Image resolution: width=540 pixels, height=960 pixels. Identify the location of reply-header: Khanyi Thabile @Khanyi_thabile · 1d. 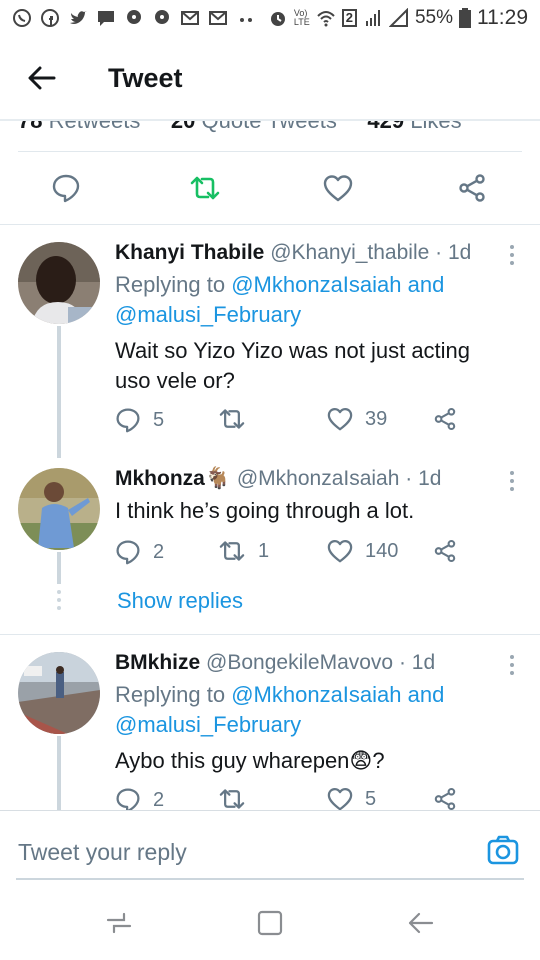
(307, 253).